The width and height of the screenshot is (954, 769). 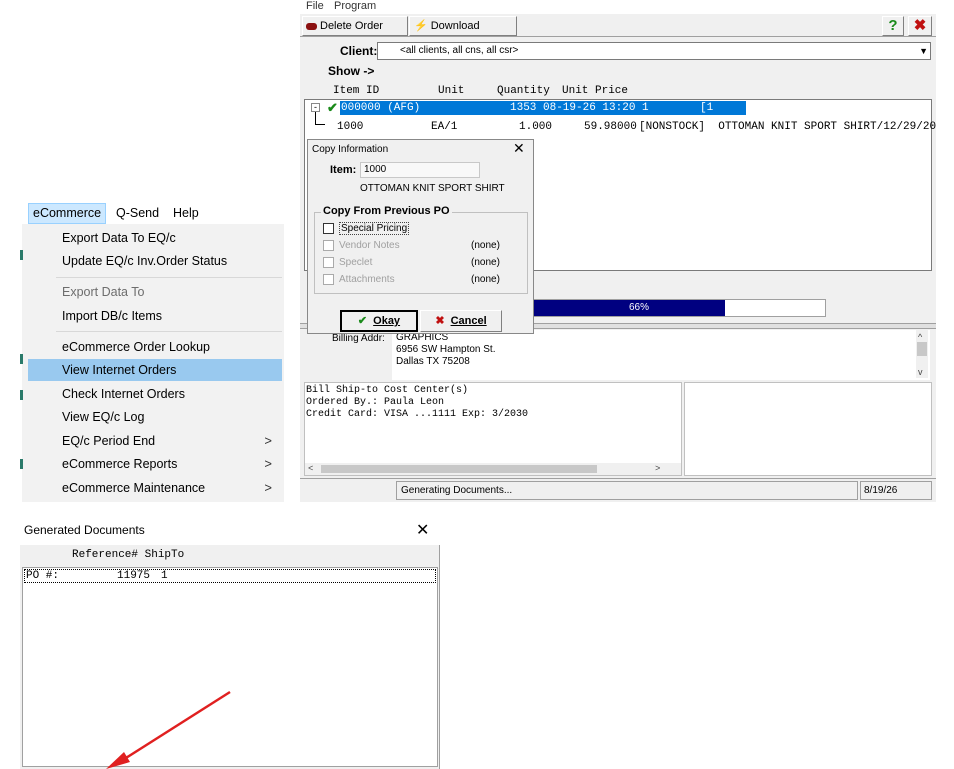 I want to click on red-arrow-annotation, so click(x=168, y=729).